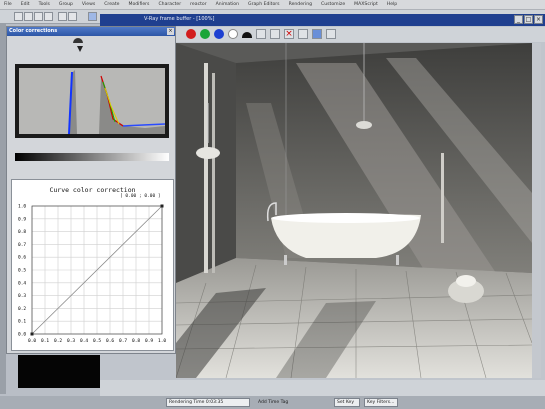 The width and height of the screenshot is (545, 409). What do you see at coordinates (22, 309) in the screenshot?
I see `y-tick-label: 0.2` at bounding box center [22, 309].